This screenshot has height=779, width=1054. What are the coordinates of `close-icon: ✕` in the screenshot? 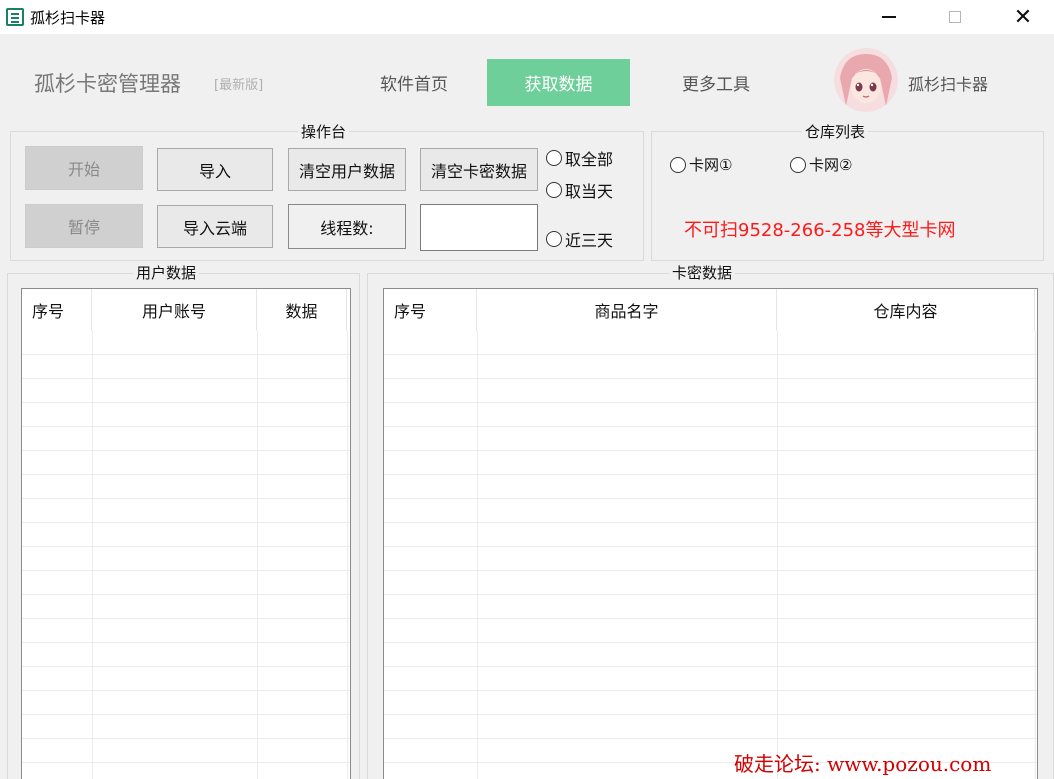 It's located at (1023, 17).